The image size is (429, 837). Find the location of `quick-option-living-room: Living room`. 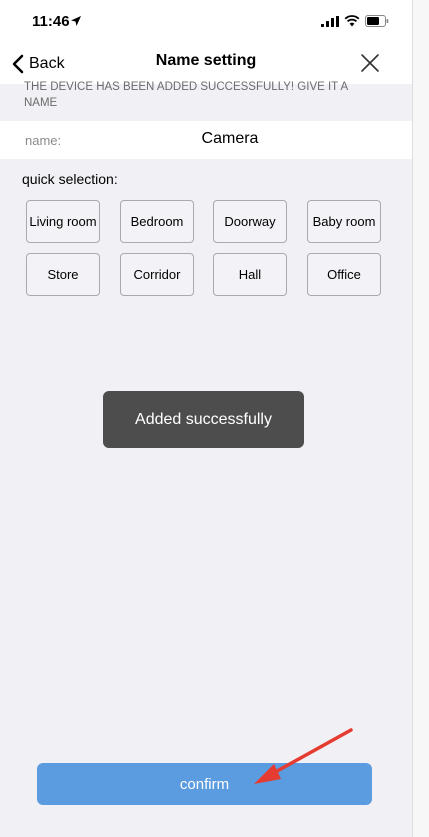

quick-option-living-room: Living room is located at coordinates (63, 221).